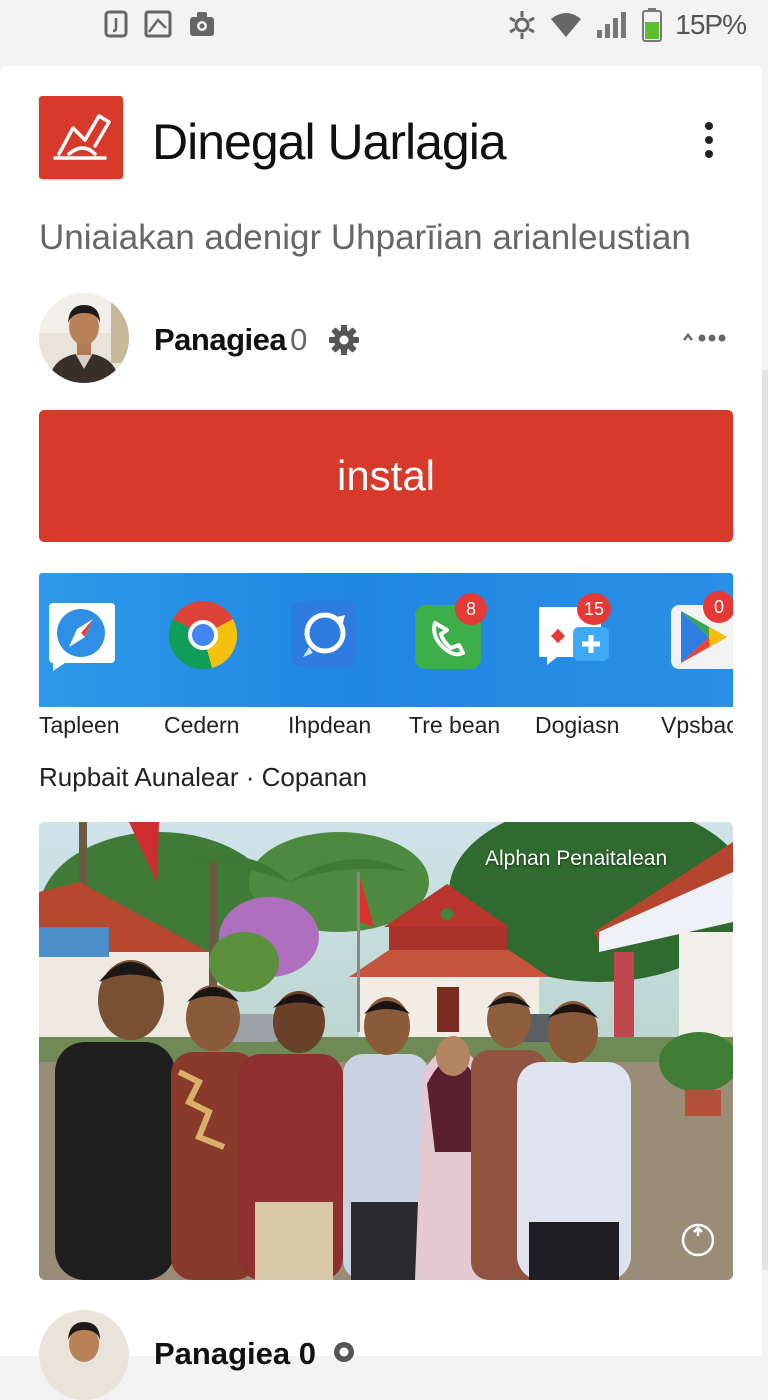 The height and width of the screenshot is (1400, 768). I want to click on status-bar: 15P%, so click(384, 28).